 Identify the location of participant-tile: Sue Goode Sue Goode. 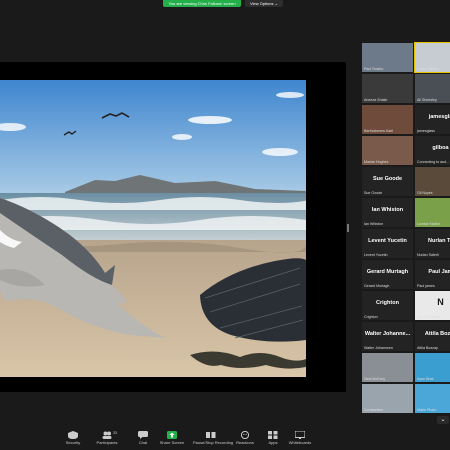
(387, 181).